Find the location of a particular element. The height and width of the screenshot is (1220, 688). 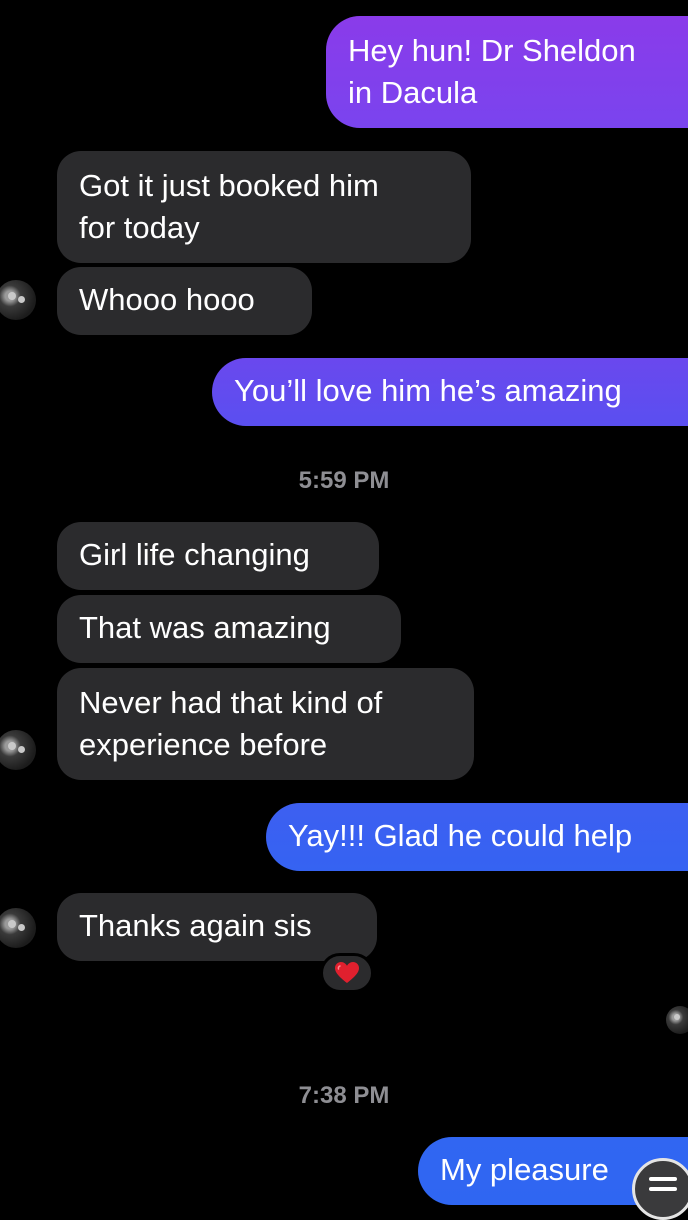

message-text-line: in Dacula is located at coordinates (413, 92).